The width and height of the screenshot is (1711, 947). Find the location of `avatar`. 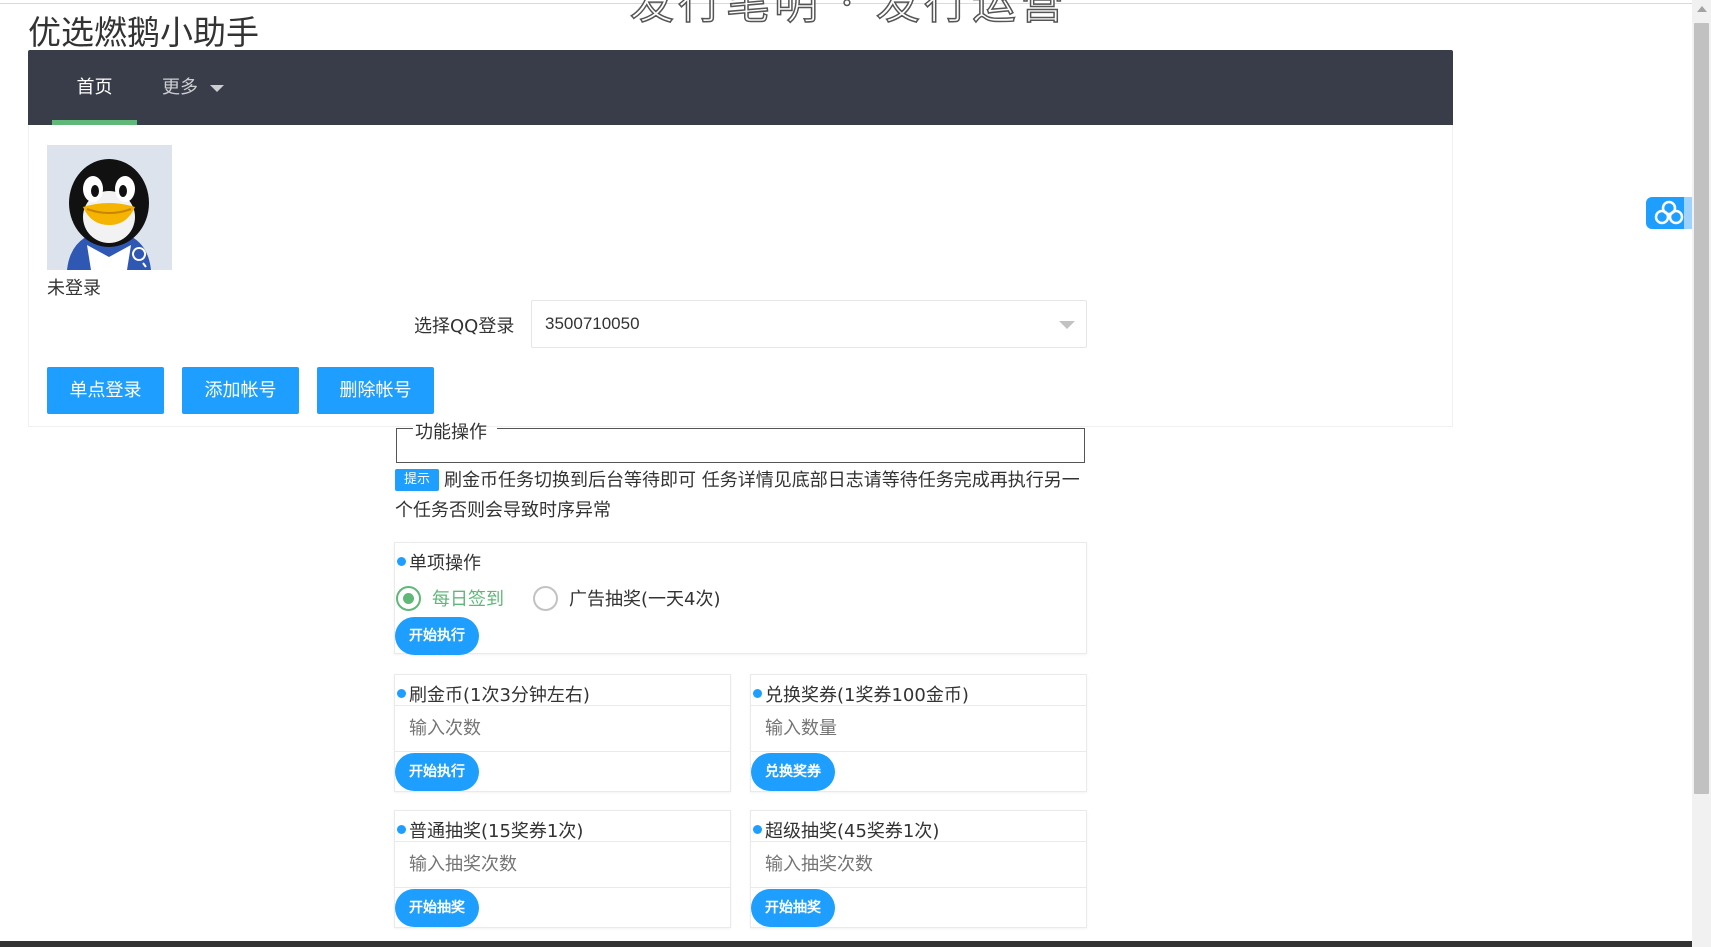

avatar is located at coordinates (109, 207).